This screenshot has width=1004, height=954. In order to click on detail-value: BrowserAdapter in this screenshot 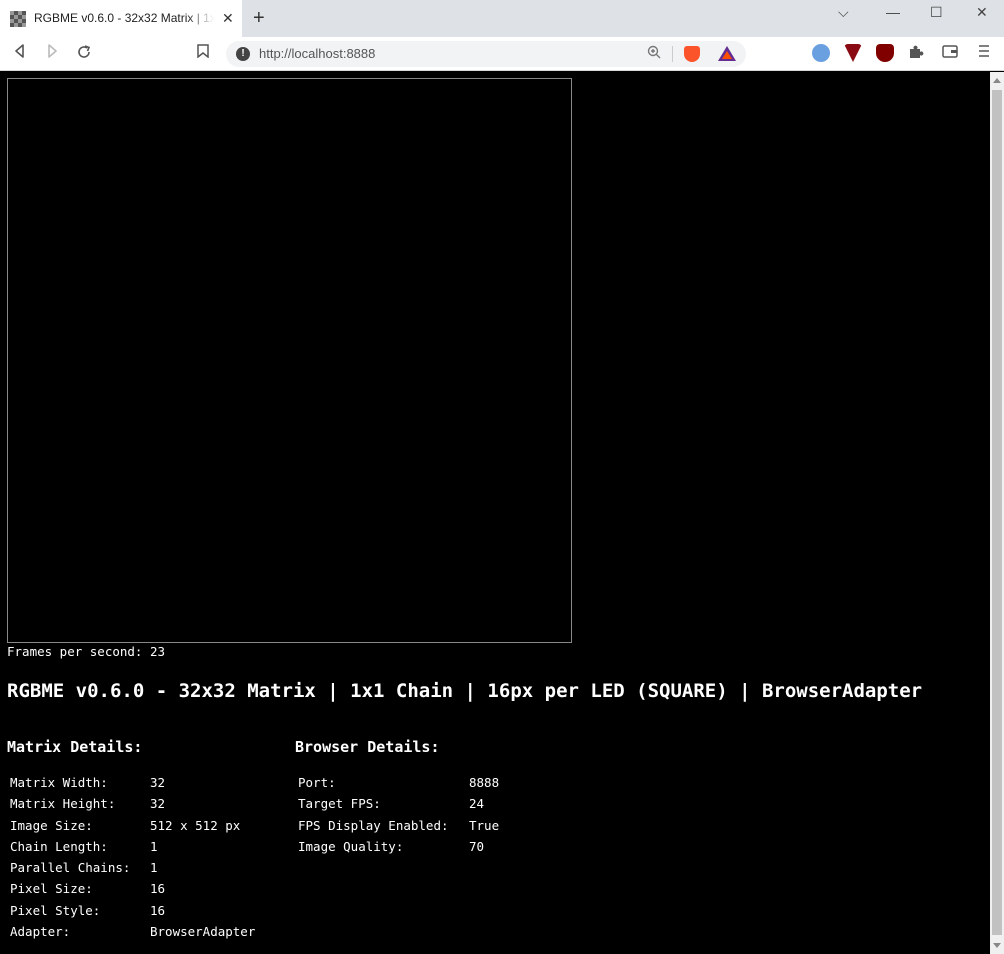, I will do `click(203, 932)`.